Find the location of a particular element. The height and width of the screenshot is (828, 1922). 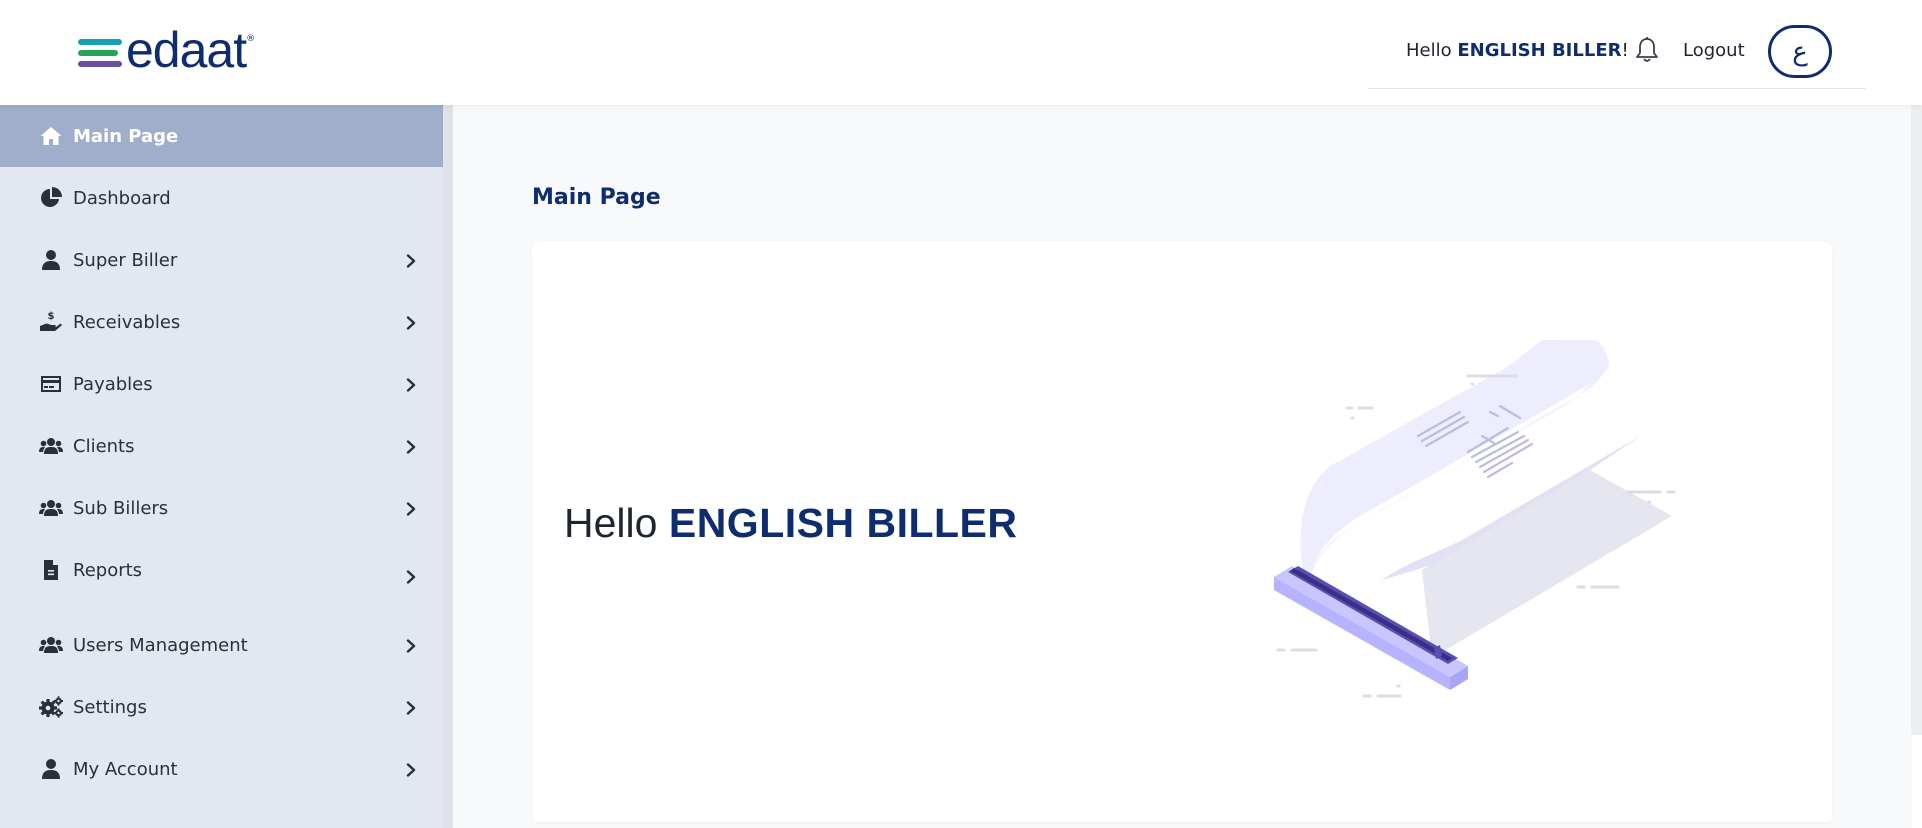

pie-chart-icon is located at coordinates (51, 198).